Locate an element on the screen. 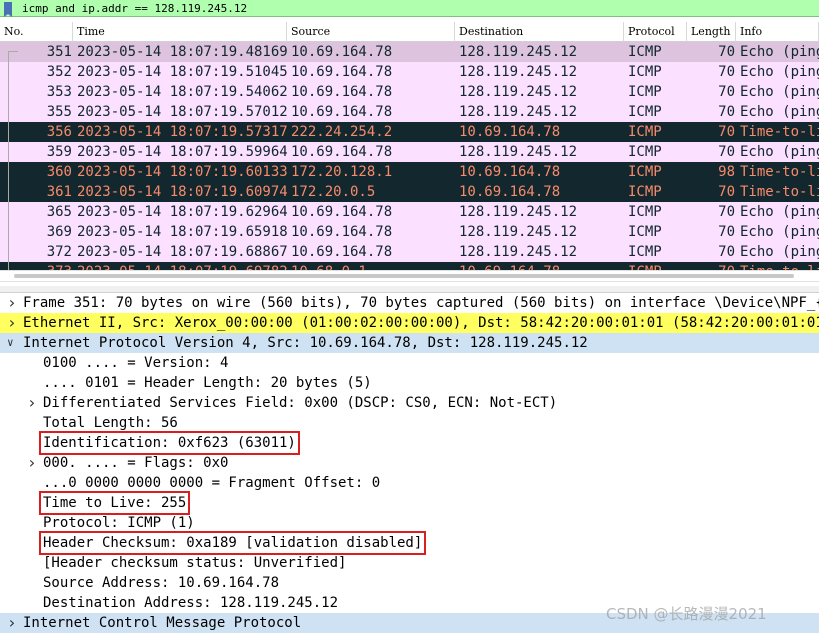  detail-tree-item: Protocol: ICMP (1) is located at coordinates (409, 523).